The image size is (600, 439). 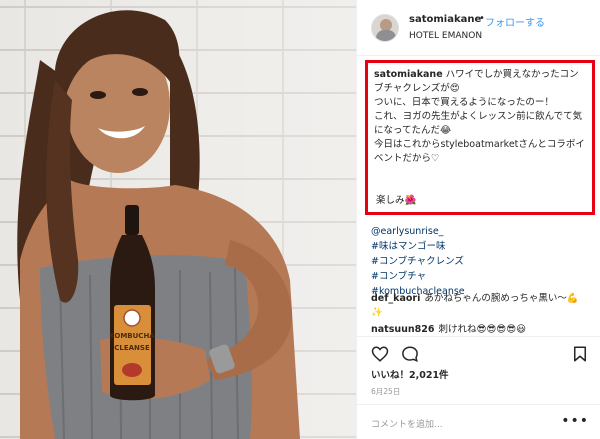 I want to click on bottle-label-bottom: CLEANSE, so click(x=132, y=348).